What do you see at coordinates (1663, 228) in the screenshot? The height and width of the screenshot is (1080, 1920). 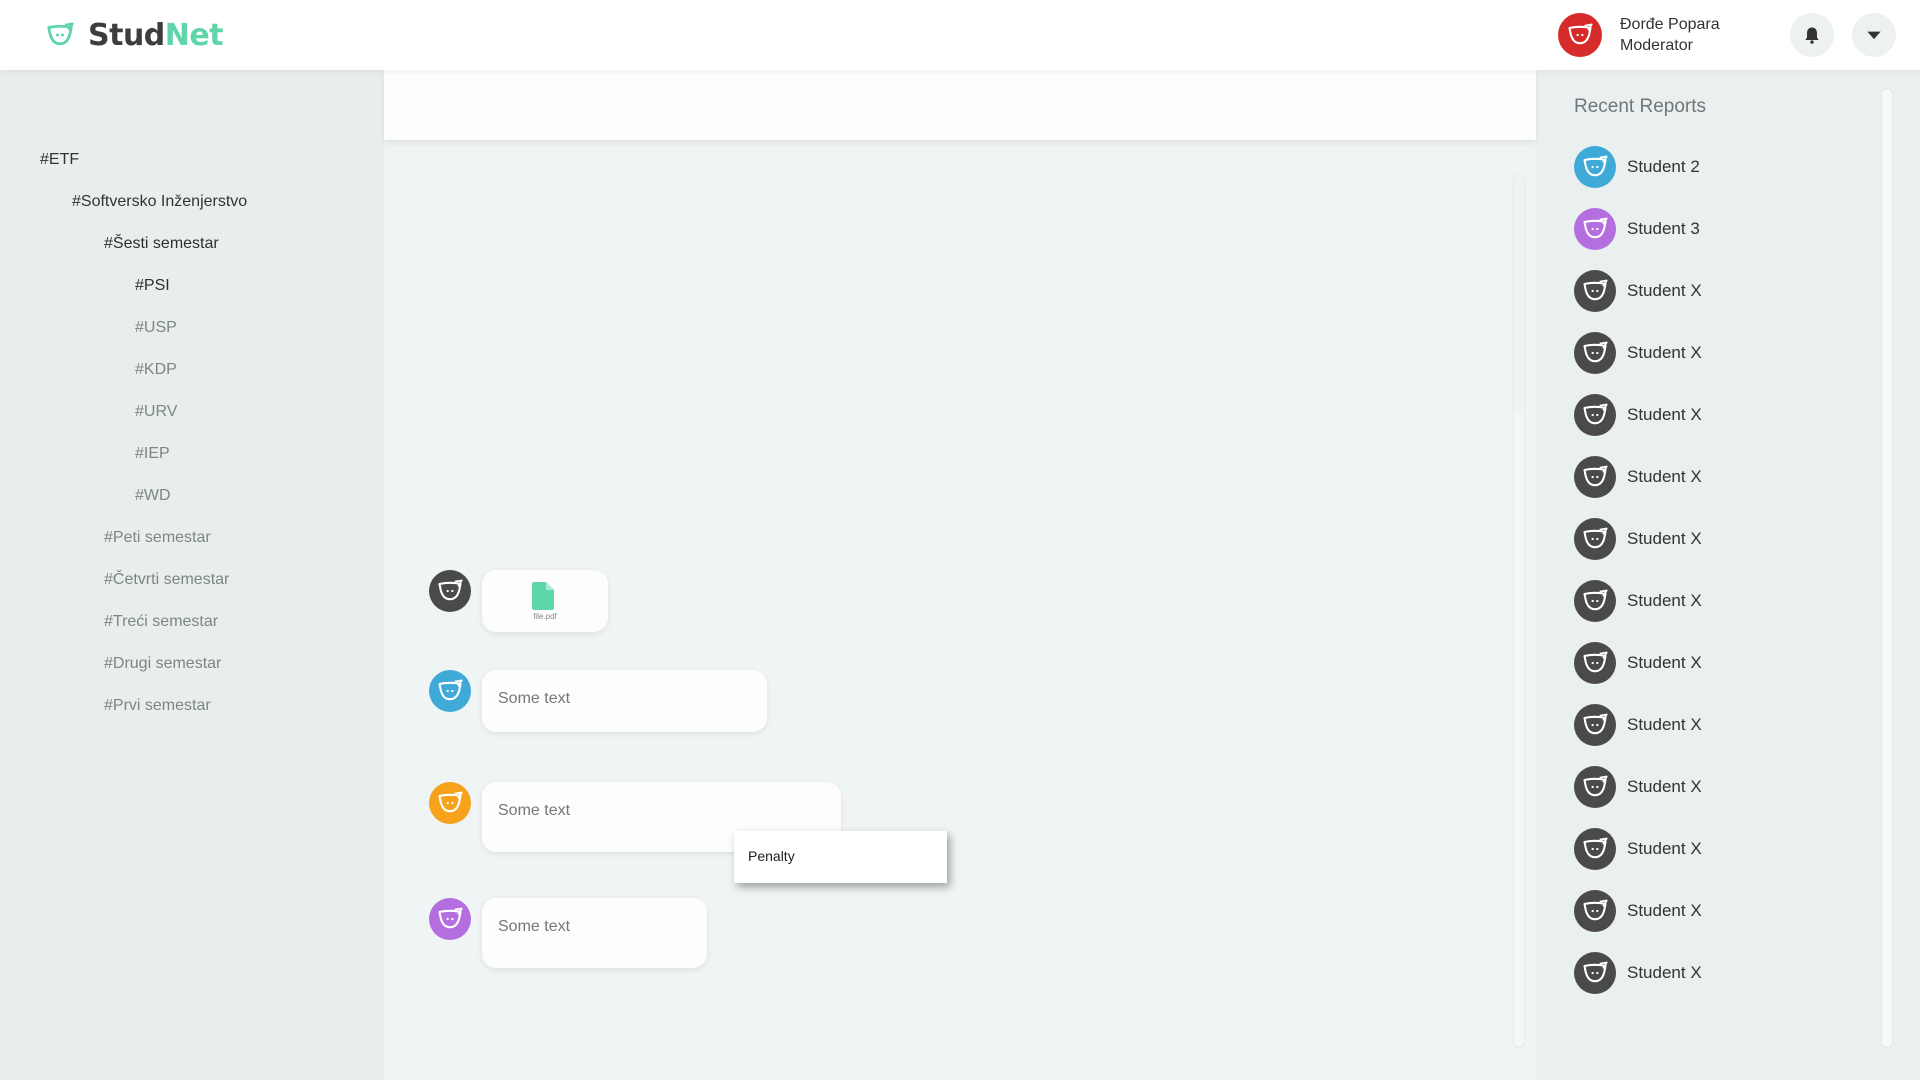 I see `report-name: Student 3` at bounding box center [1663, 228].